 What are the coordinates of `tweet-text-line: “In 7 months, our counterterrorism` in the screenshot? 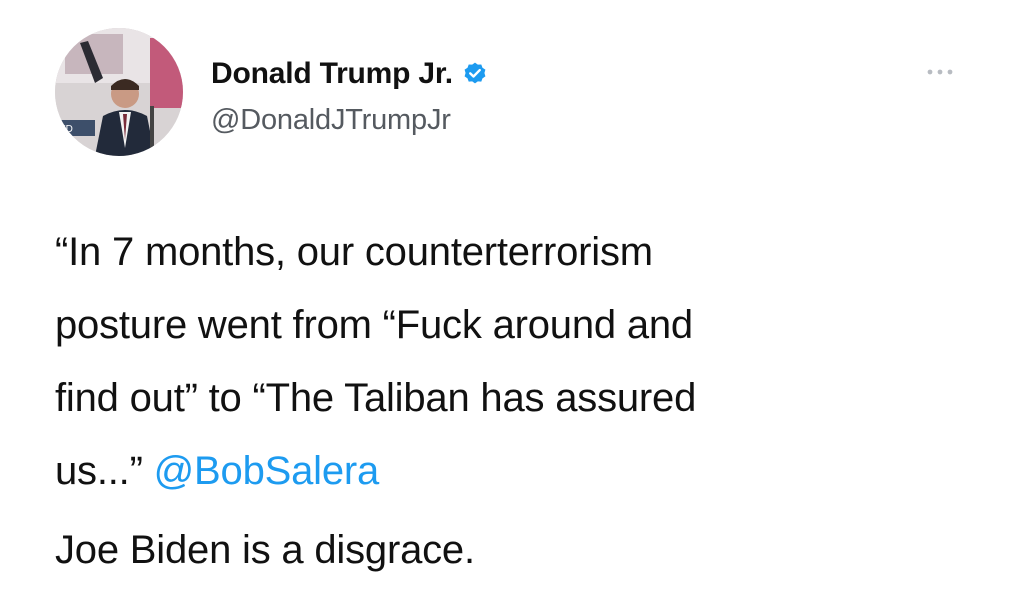 It's located at (354, 252).